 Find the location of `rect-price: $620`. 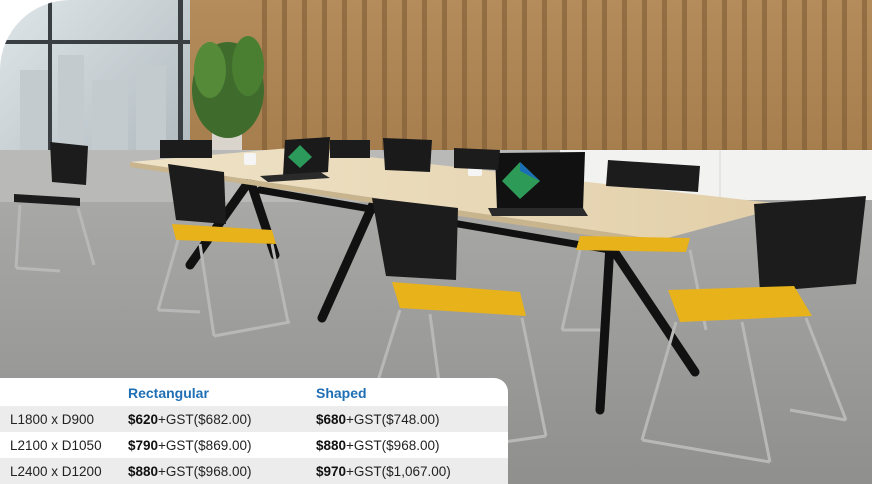

rect-price: $620 is located at coordinates (143, 419).